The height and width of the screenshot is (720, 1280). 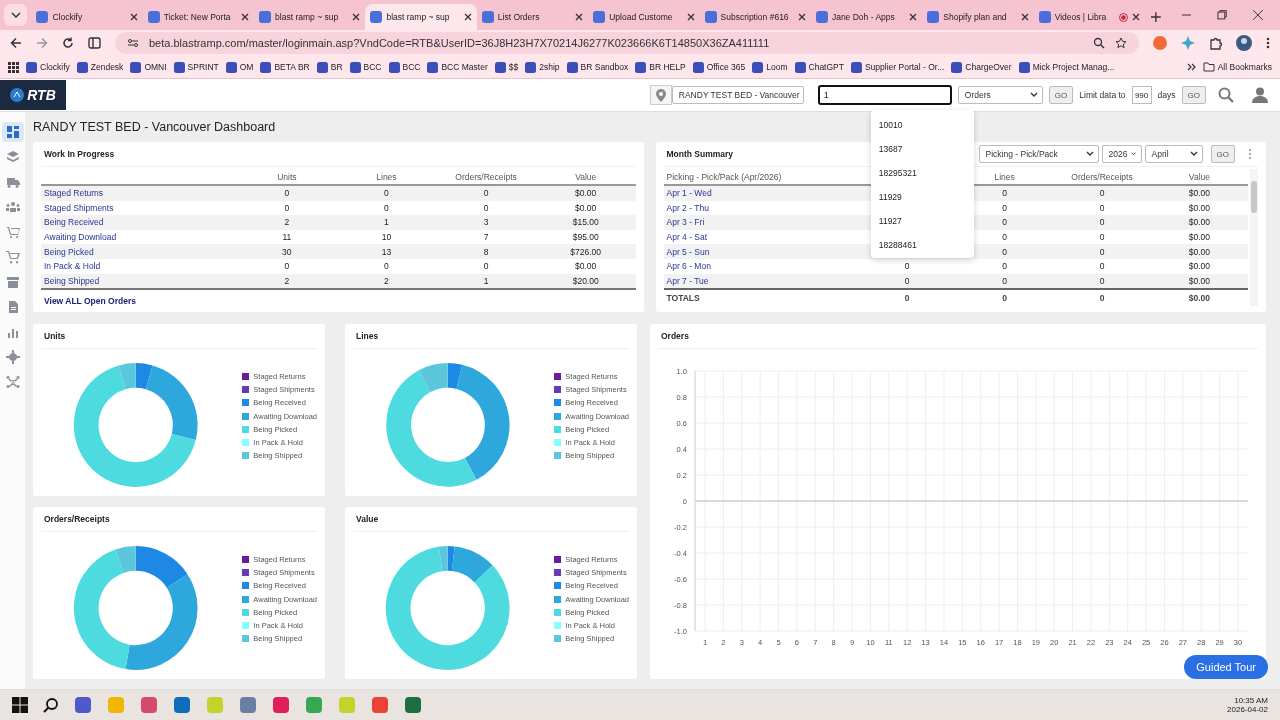 I want to click on bookmark: BR HELP, so click(x=660, y=67).